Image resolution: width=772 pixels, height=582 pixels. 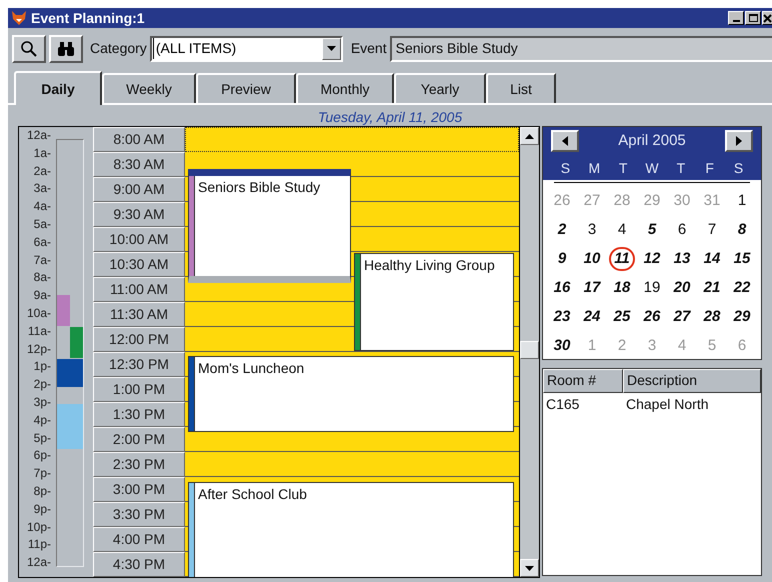 I want to click on event-block: Mom's Luncheon, so click(x=351, y=394).